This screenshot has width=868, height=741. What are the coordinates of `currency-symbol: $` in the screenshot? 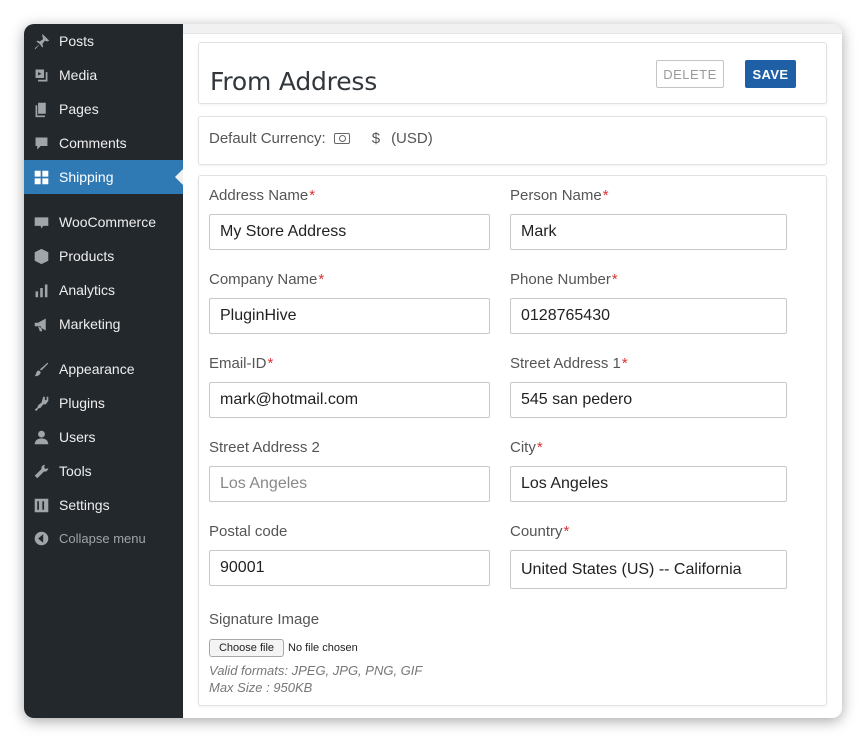 It's located at (376, 138).